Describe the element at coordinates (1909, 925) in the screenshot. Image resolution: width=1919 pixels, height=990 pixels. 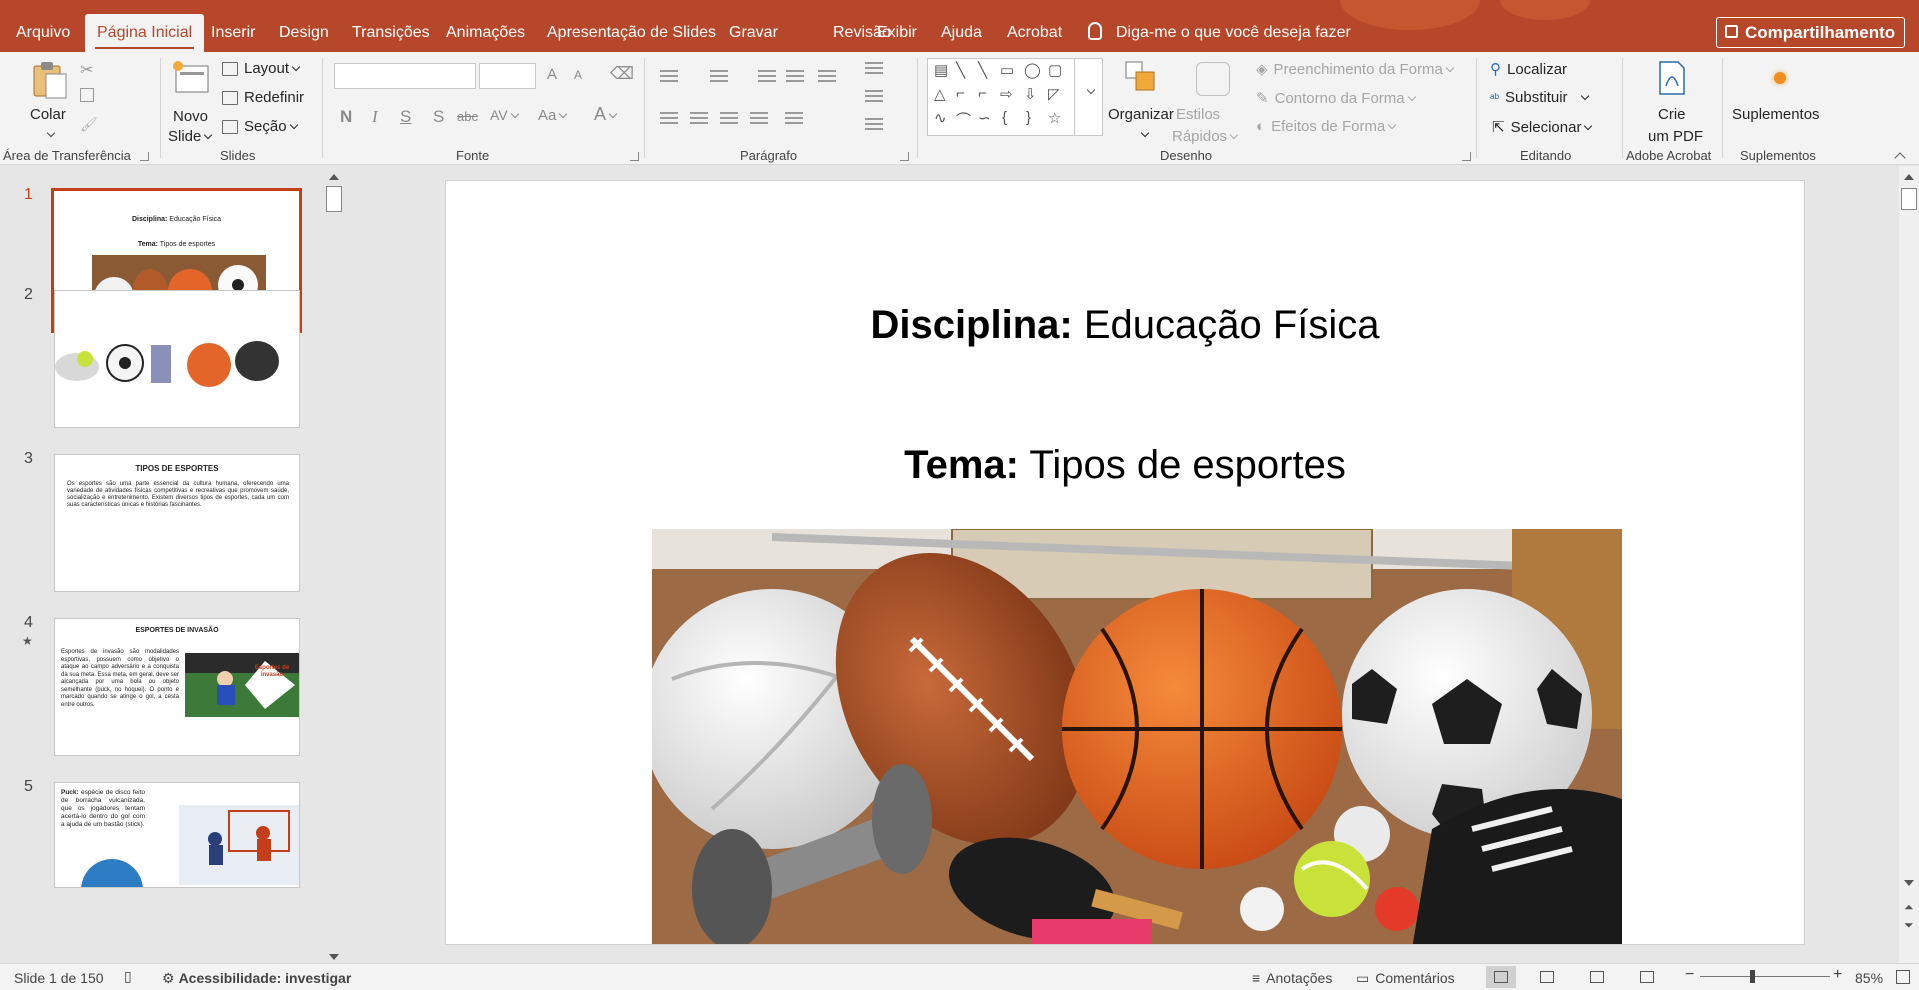
I see `next-slide-icon: ⏷` at that location.